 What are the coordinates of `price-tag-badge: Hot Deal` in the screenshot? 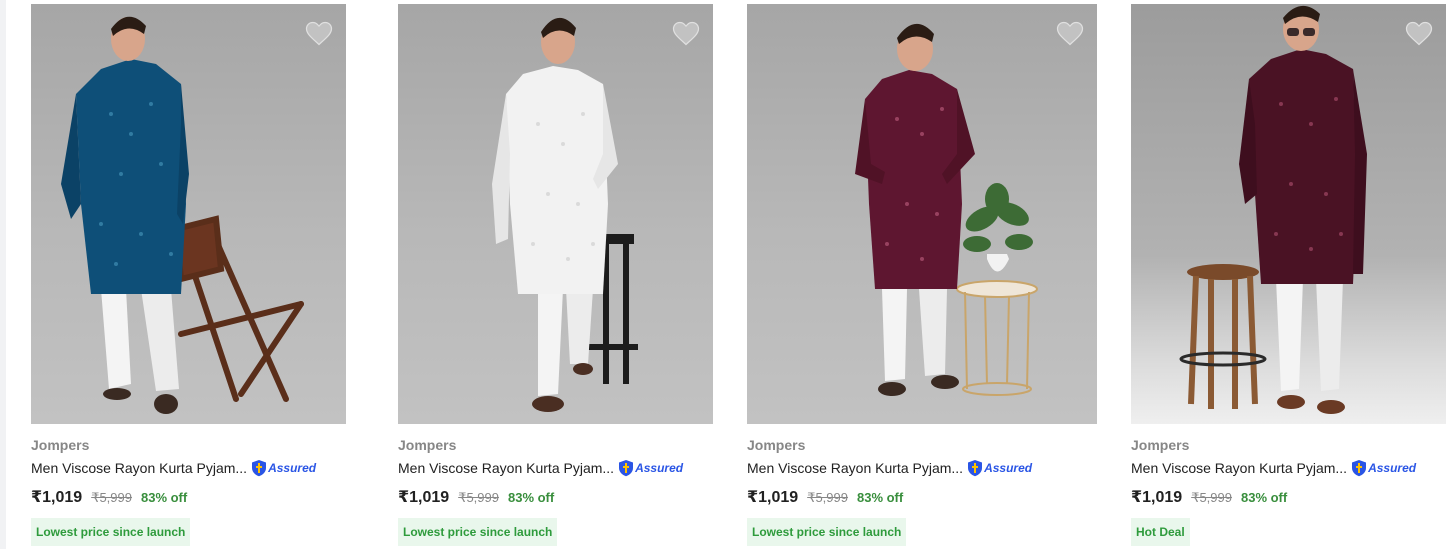 It's located at (1160, 532).